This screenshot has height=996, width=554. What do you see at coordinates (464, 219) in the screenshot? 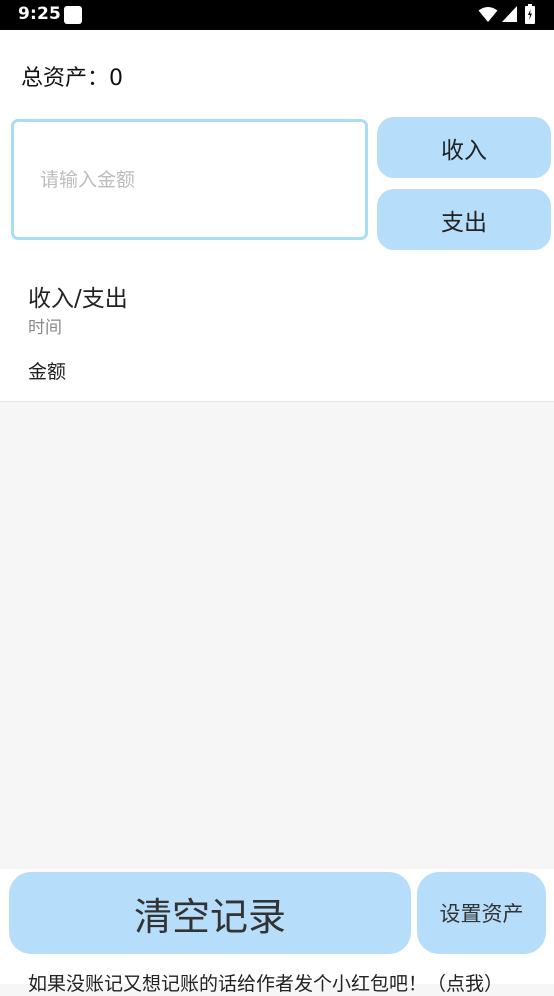
I see `expense-button: 支出` at bounding box center [464, 219].